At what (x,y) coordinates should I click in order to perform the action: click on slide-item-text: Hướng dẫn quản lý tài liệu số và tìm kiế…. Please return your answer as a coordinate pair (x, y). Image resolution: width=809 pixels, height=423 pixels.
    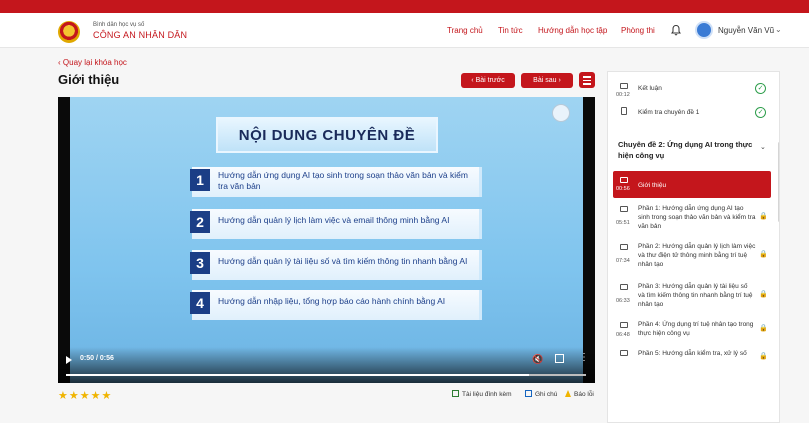
    Looking at the image, I should click on (343, 261).